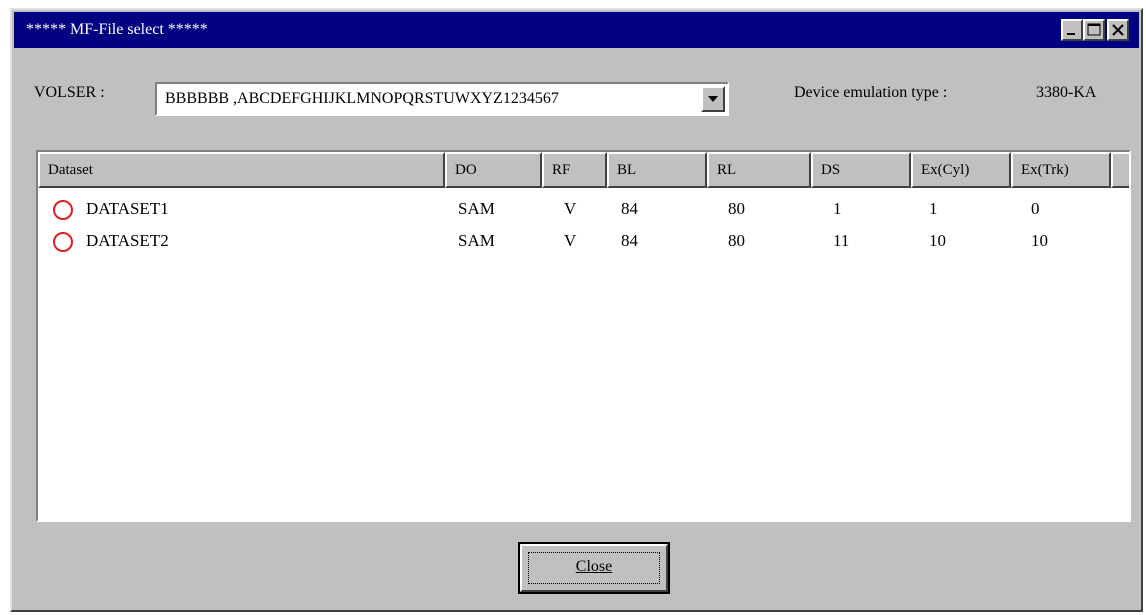 The image size is (1146, 615). I want to click on device-emulation-label: Device emulation type :, so click(871, 92).